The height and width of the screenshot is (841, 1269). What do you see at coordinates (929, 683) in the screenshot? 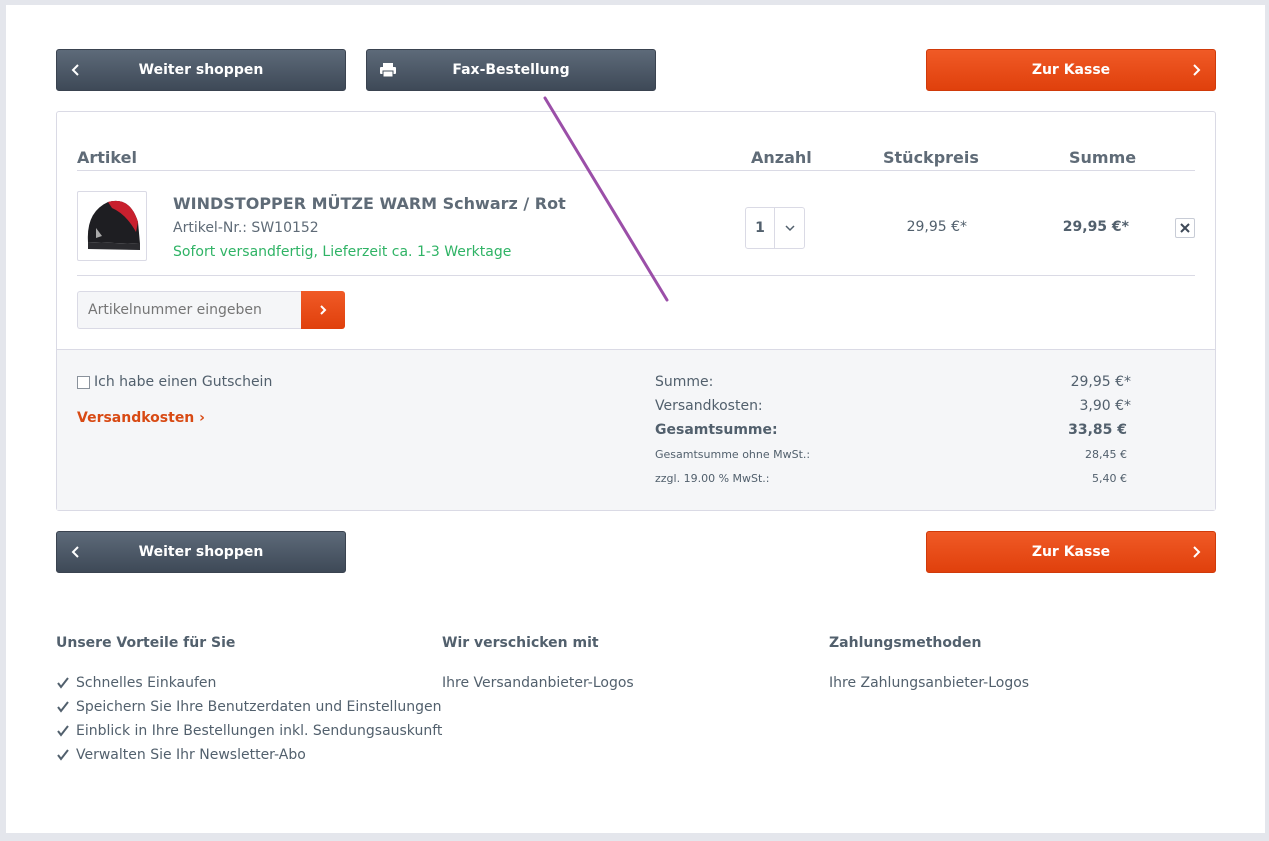
I see `payment-methods-text: Ihre Zahlungsanbieter-Logos` at bounding box center [929, 683].